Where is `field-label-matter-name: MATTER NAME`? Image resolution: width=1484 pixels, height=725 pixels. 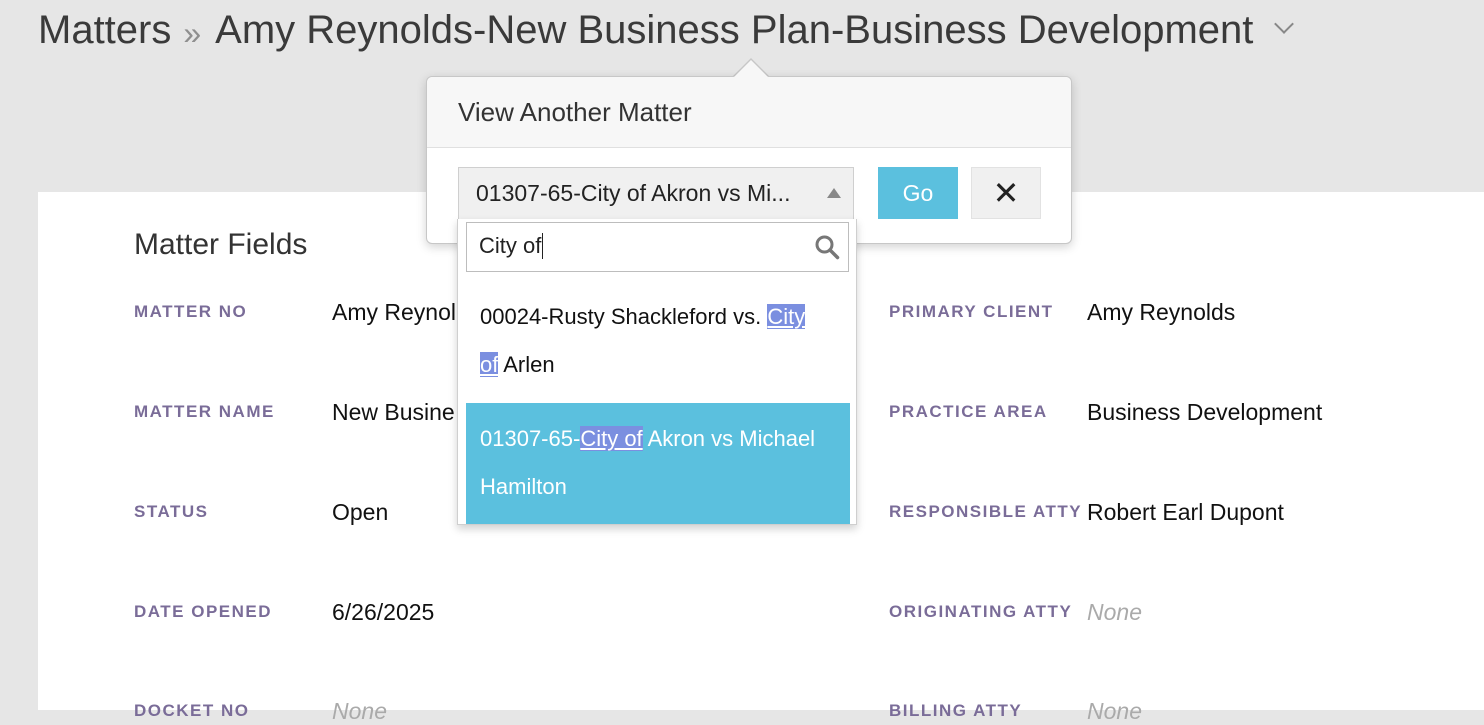 field-label-matter-name: MATTER NAME is located at coordinates (204, 411).